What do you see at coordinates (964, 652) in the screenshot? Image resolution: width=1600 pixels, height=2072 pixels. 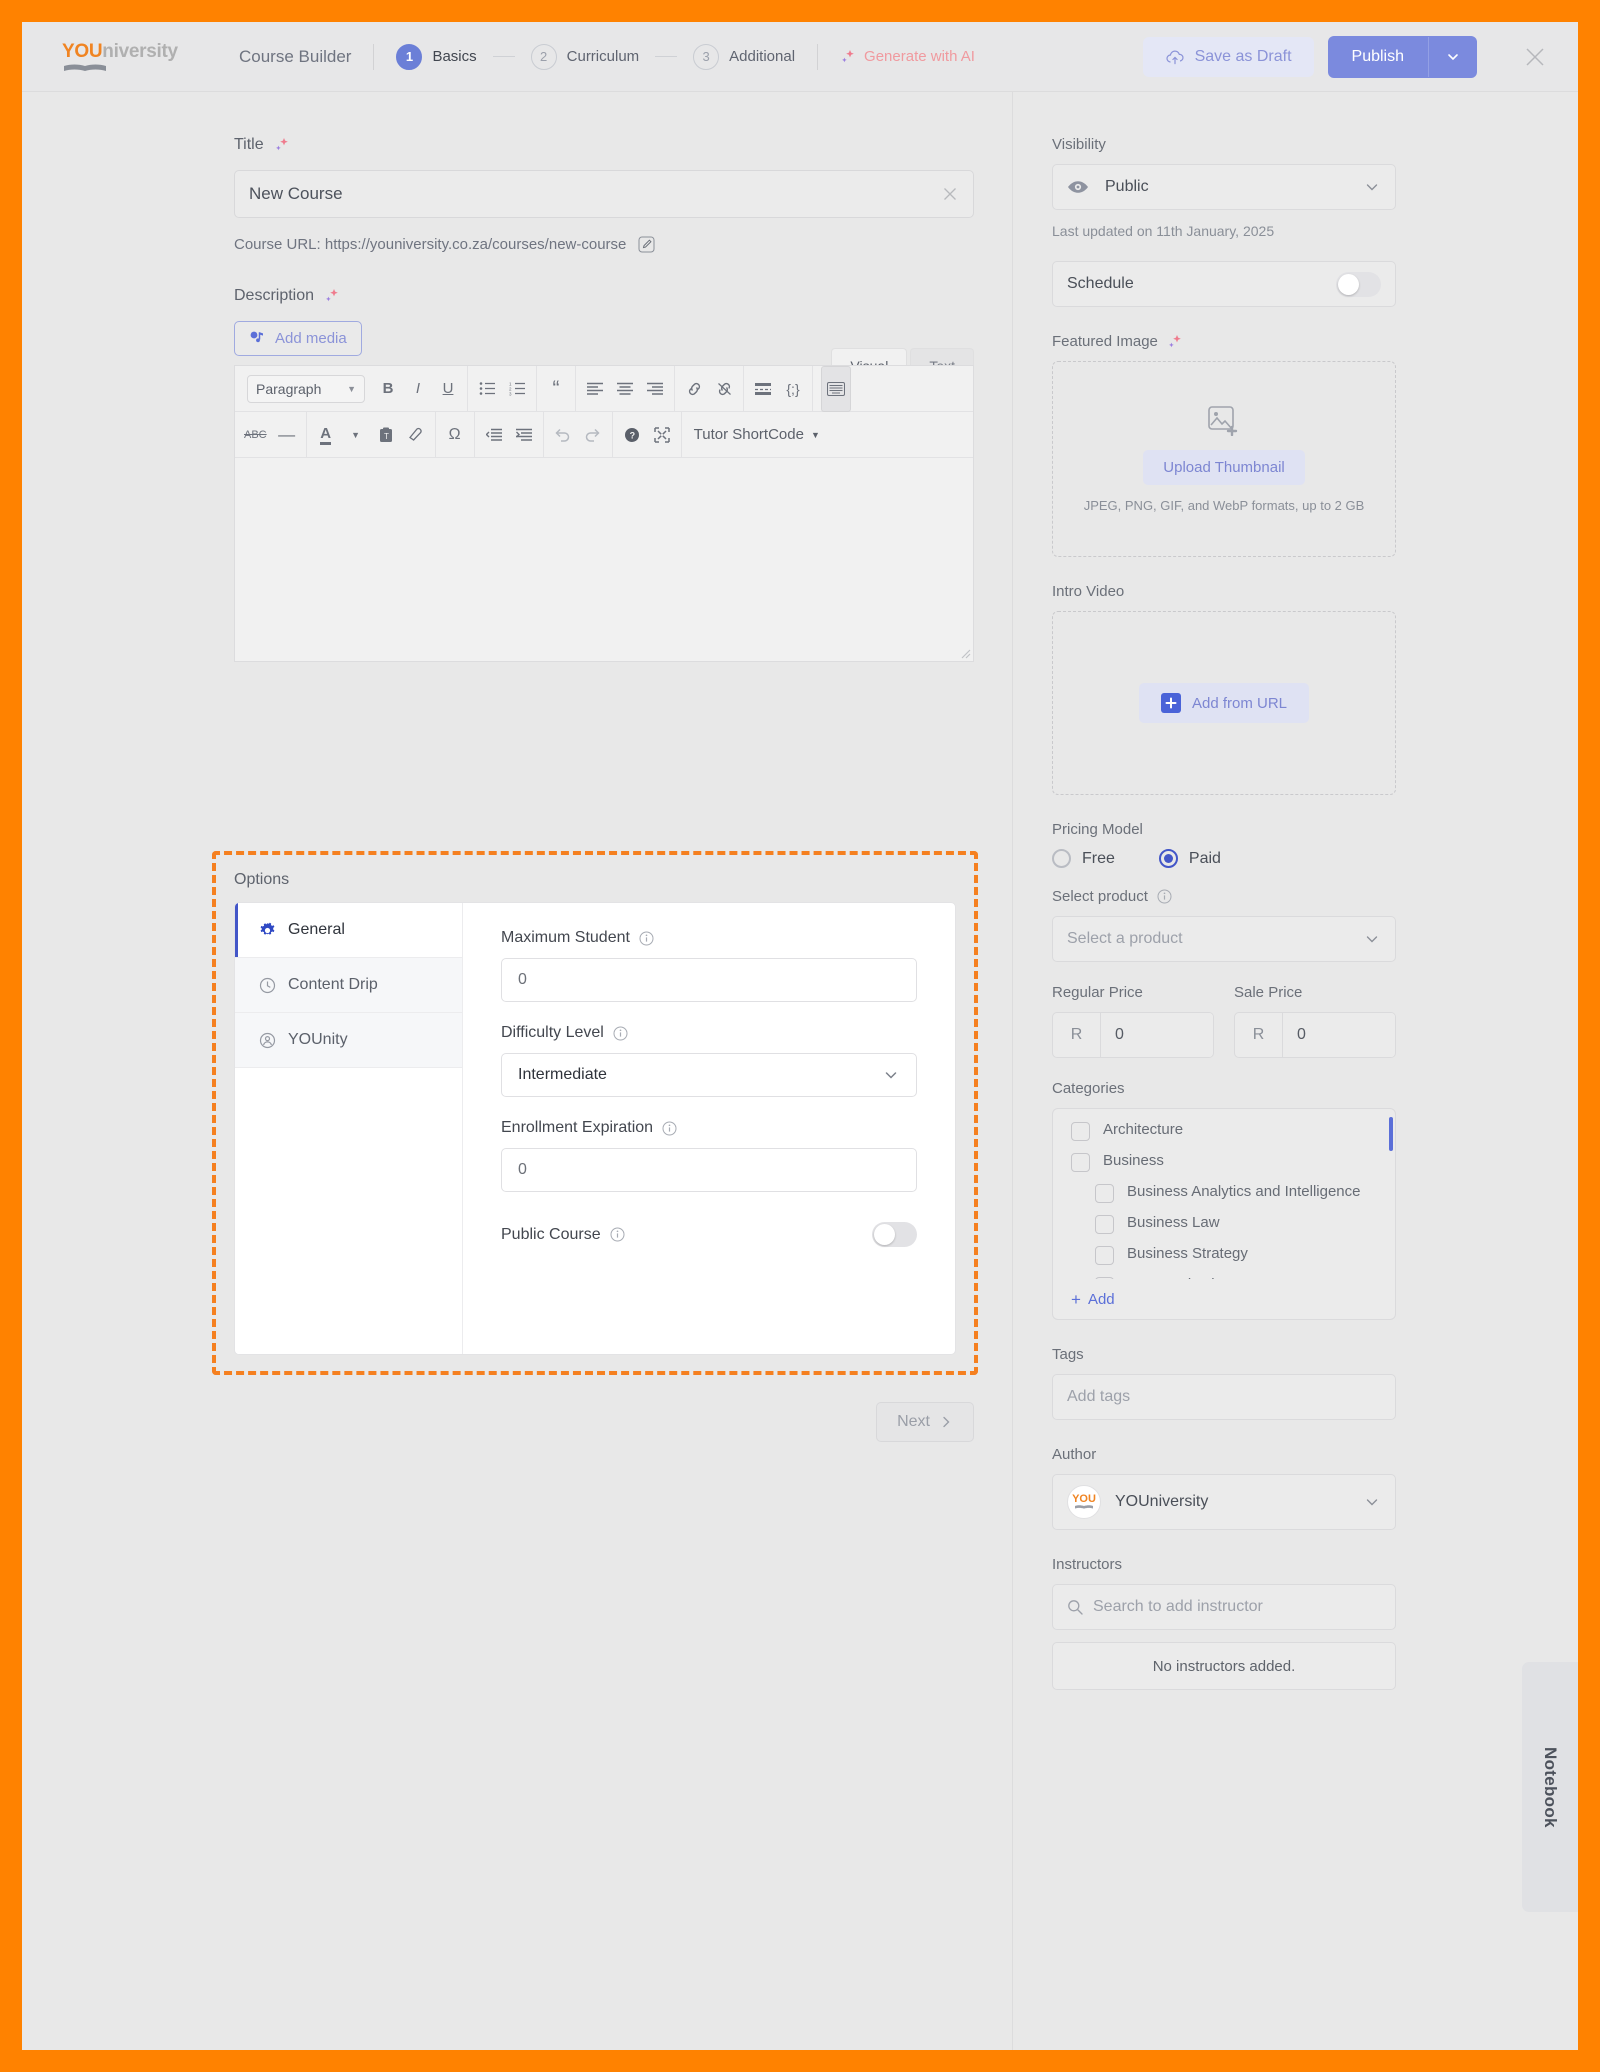 I see `resize-handle` at bounding box center [964, 652].